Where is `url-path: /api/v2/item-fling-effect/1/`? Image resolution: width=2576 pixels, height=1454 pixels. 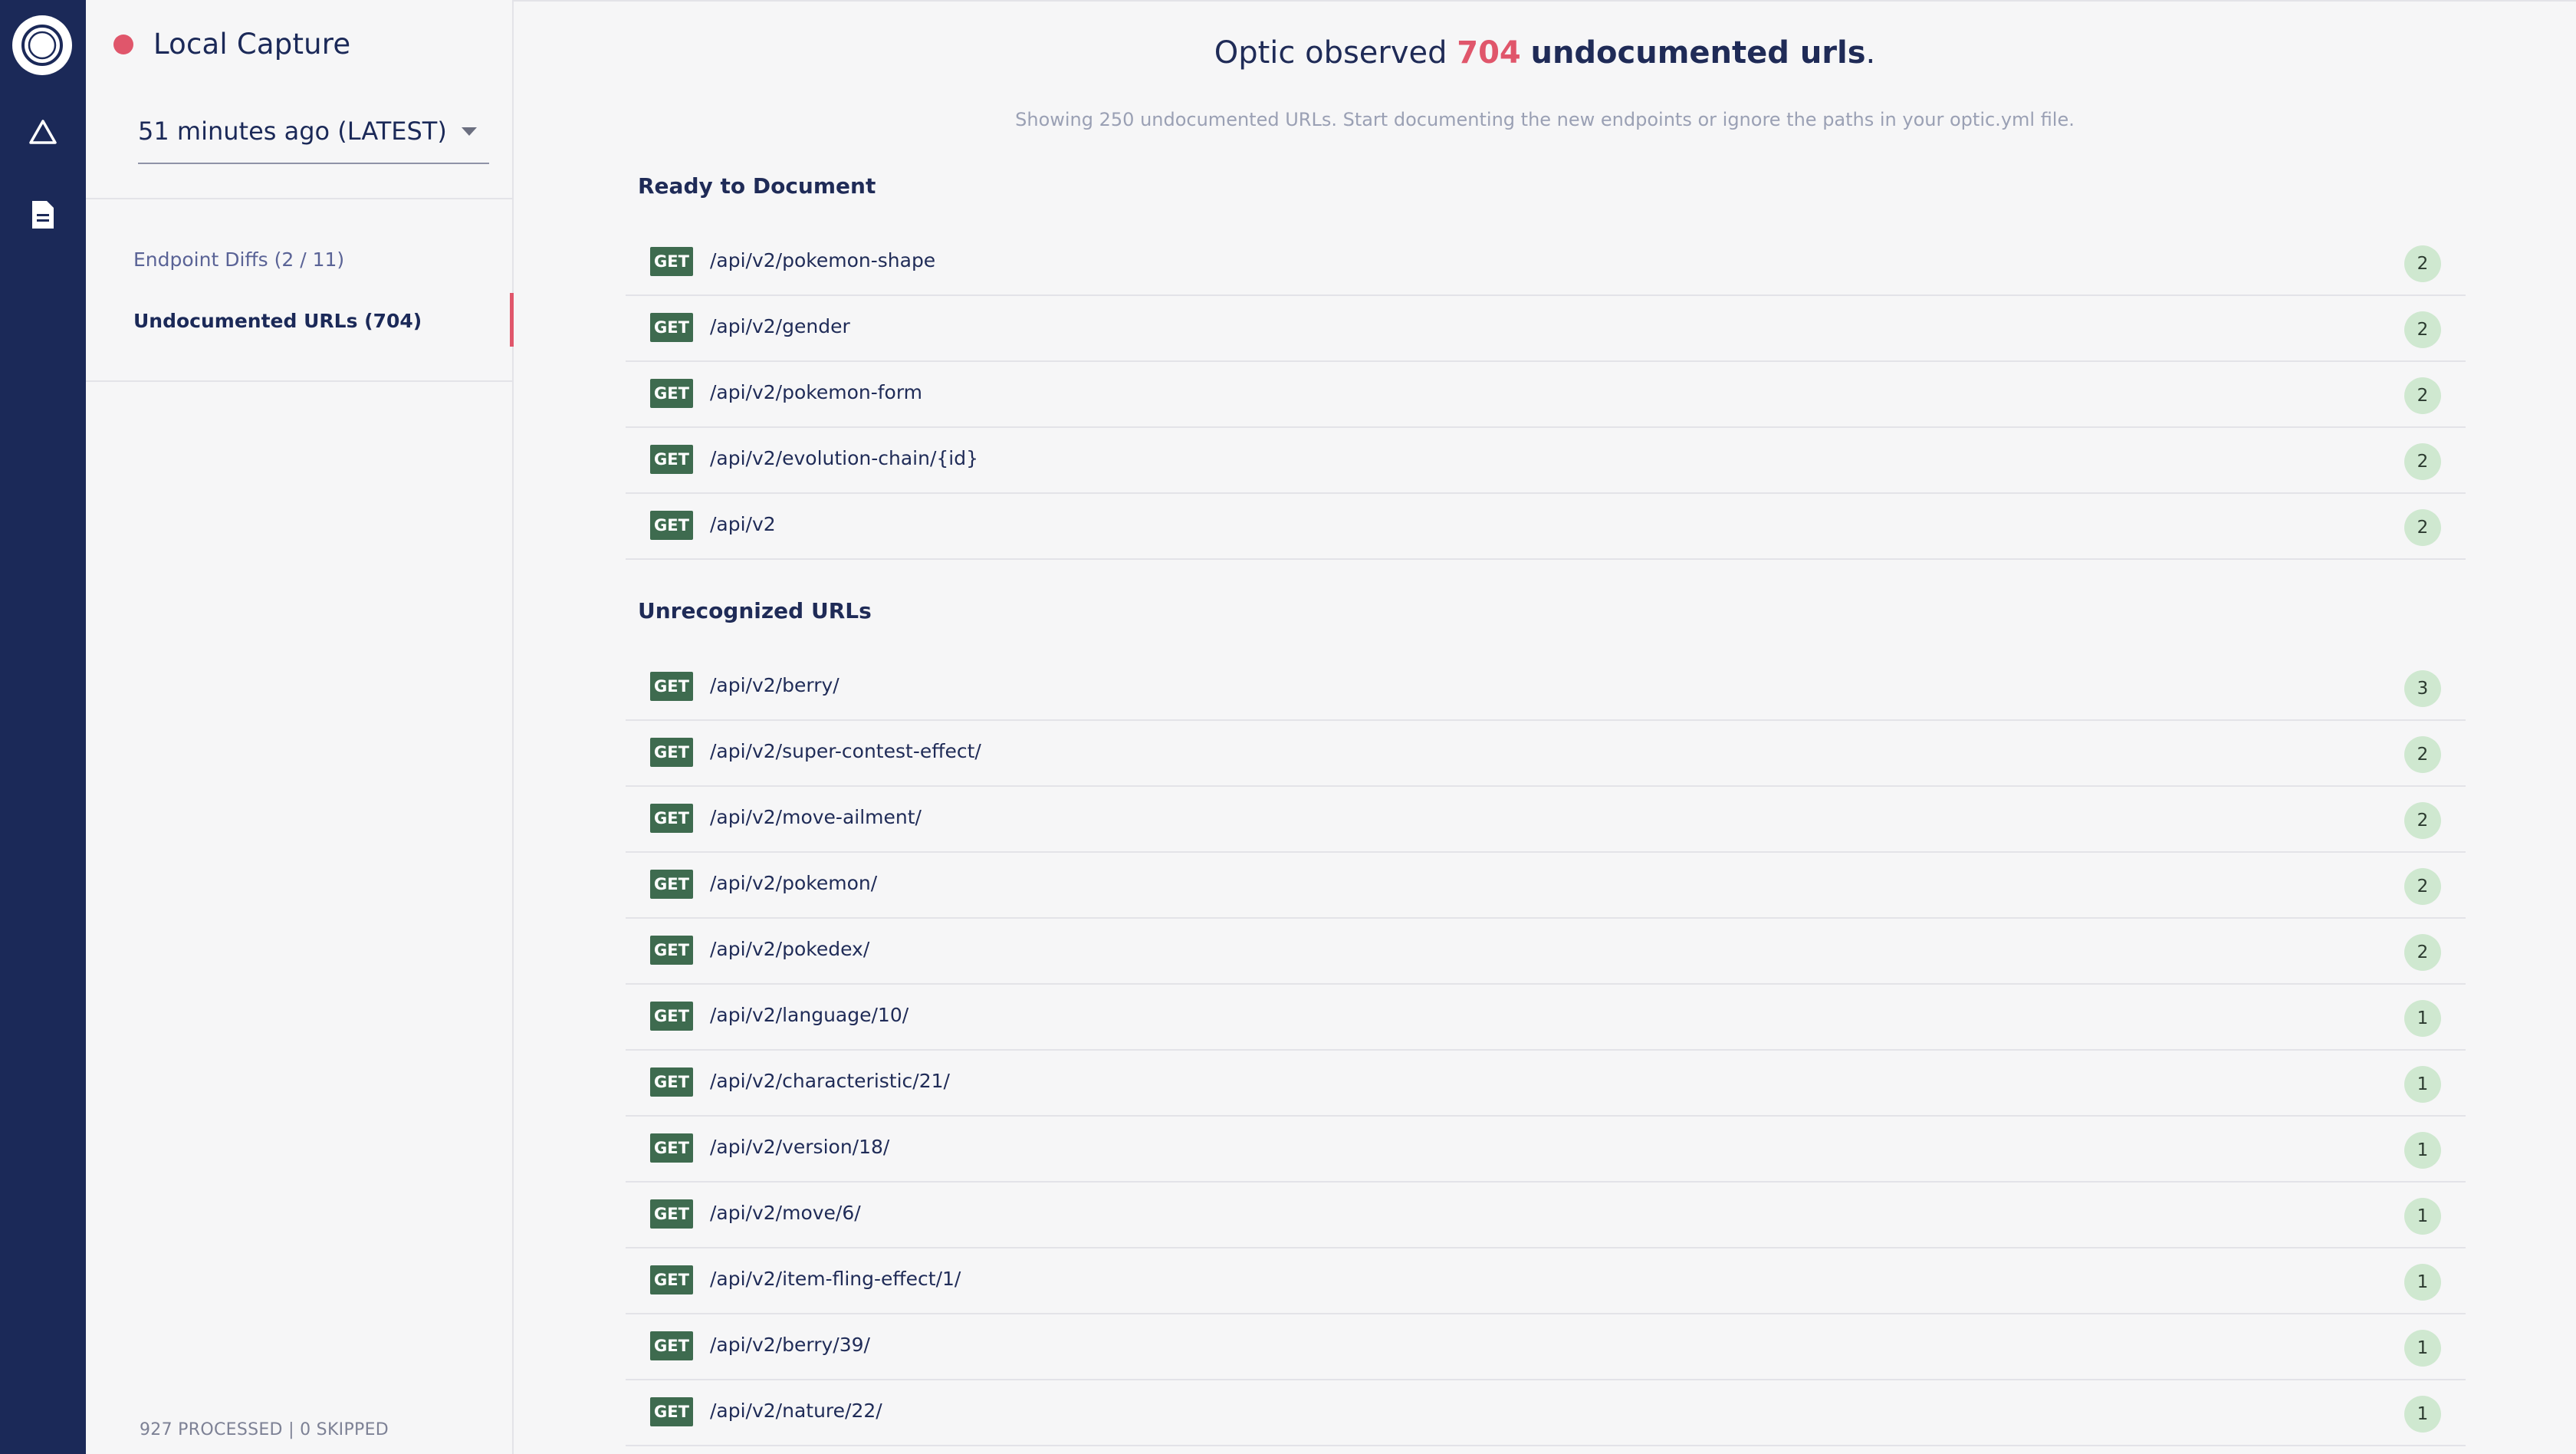
url-path: /api/v2/item-fling-effect/1/ is located at coordinates (836, 1279).